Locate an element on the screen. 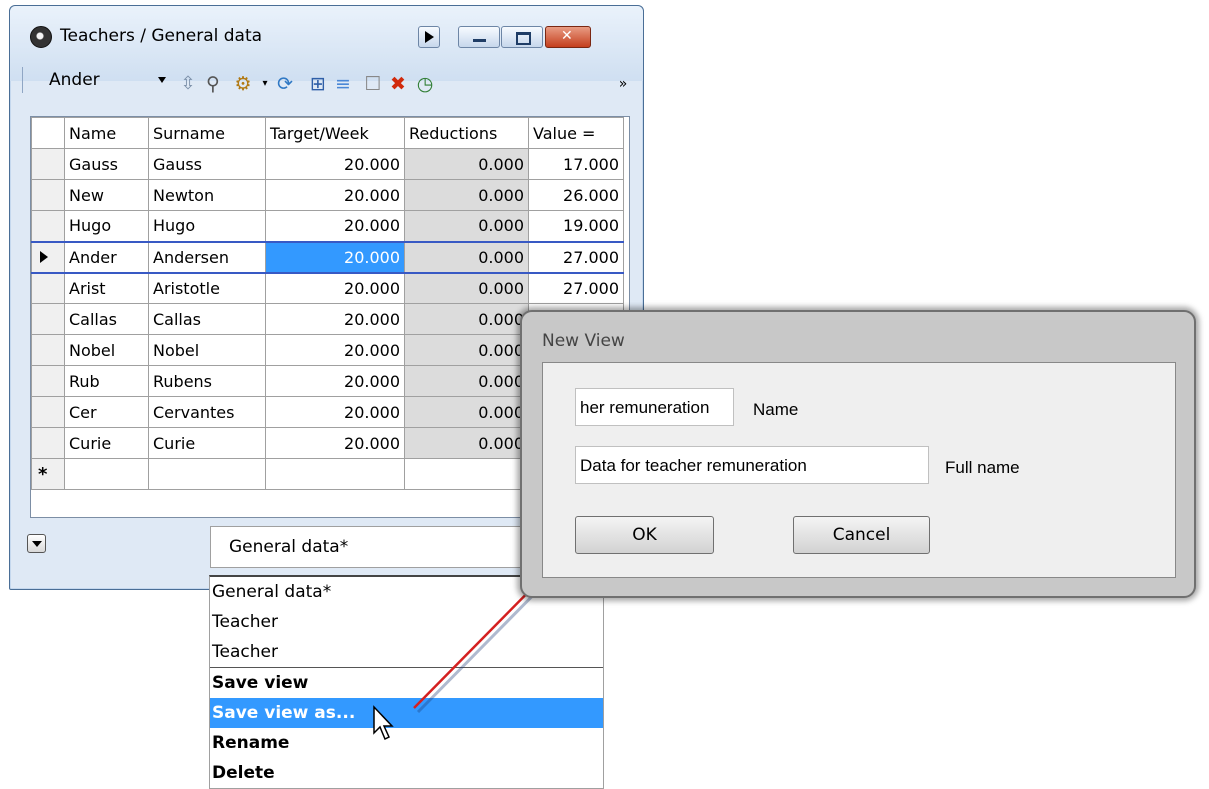 This screenshot has height=789, width=1209. cell-surname: Aristotle is located at coordinates (207, 288).